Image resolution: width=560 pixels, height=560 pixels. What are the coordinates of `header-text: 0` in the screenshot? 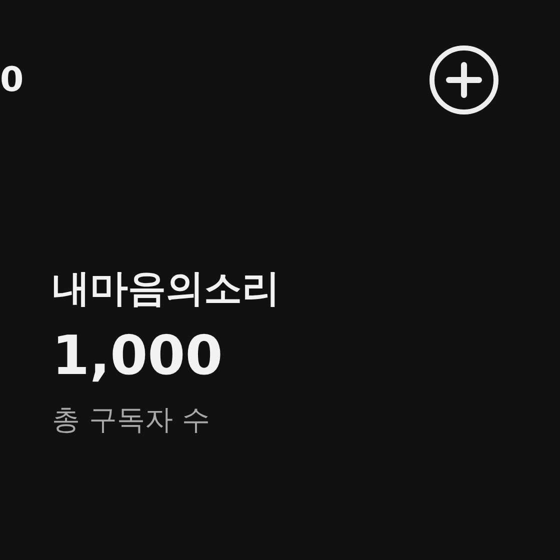 It's located at (12, 80).